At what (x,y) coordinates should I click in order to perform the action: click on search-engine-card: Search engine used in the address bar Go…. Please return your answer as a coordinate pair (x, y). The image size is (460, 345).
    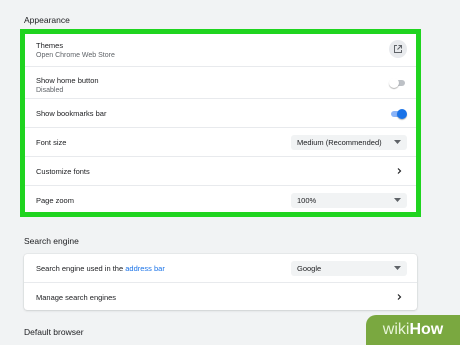
    Looking at the image, I should click on (220, 282).